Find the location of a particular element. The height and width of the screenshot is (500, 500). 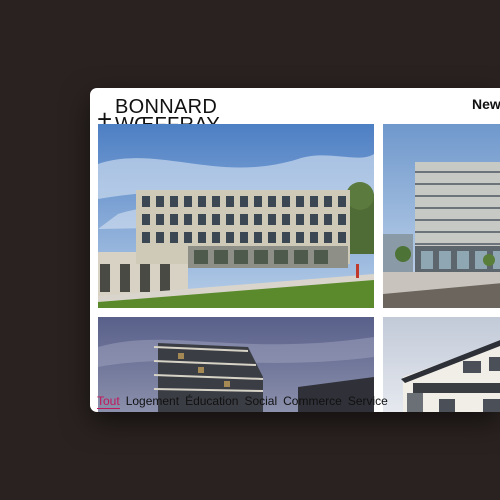

filter-social: Social is located at coordinates (260, 401).